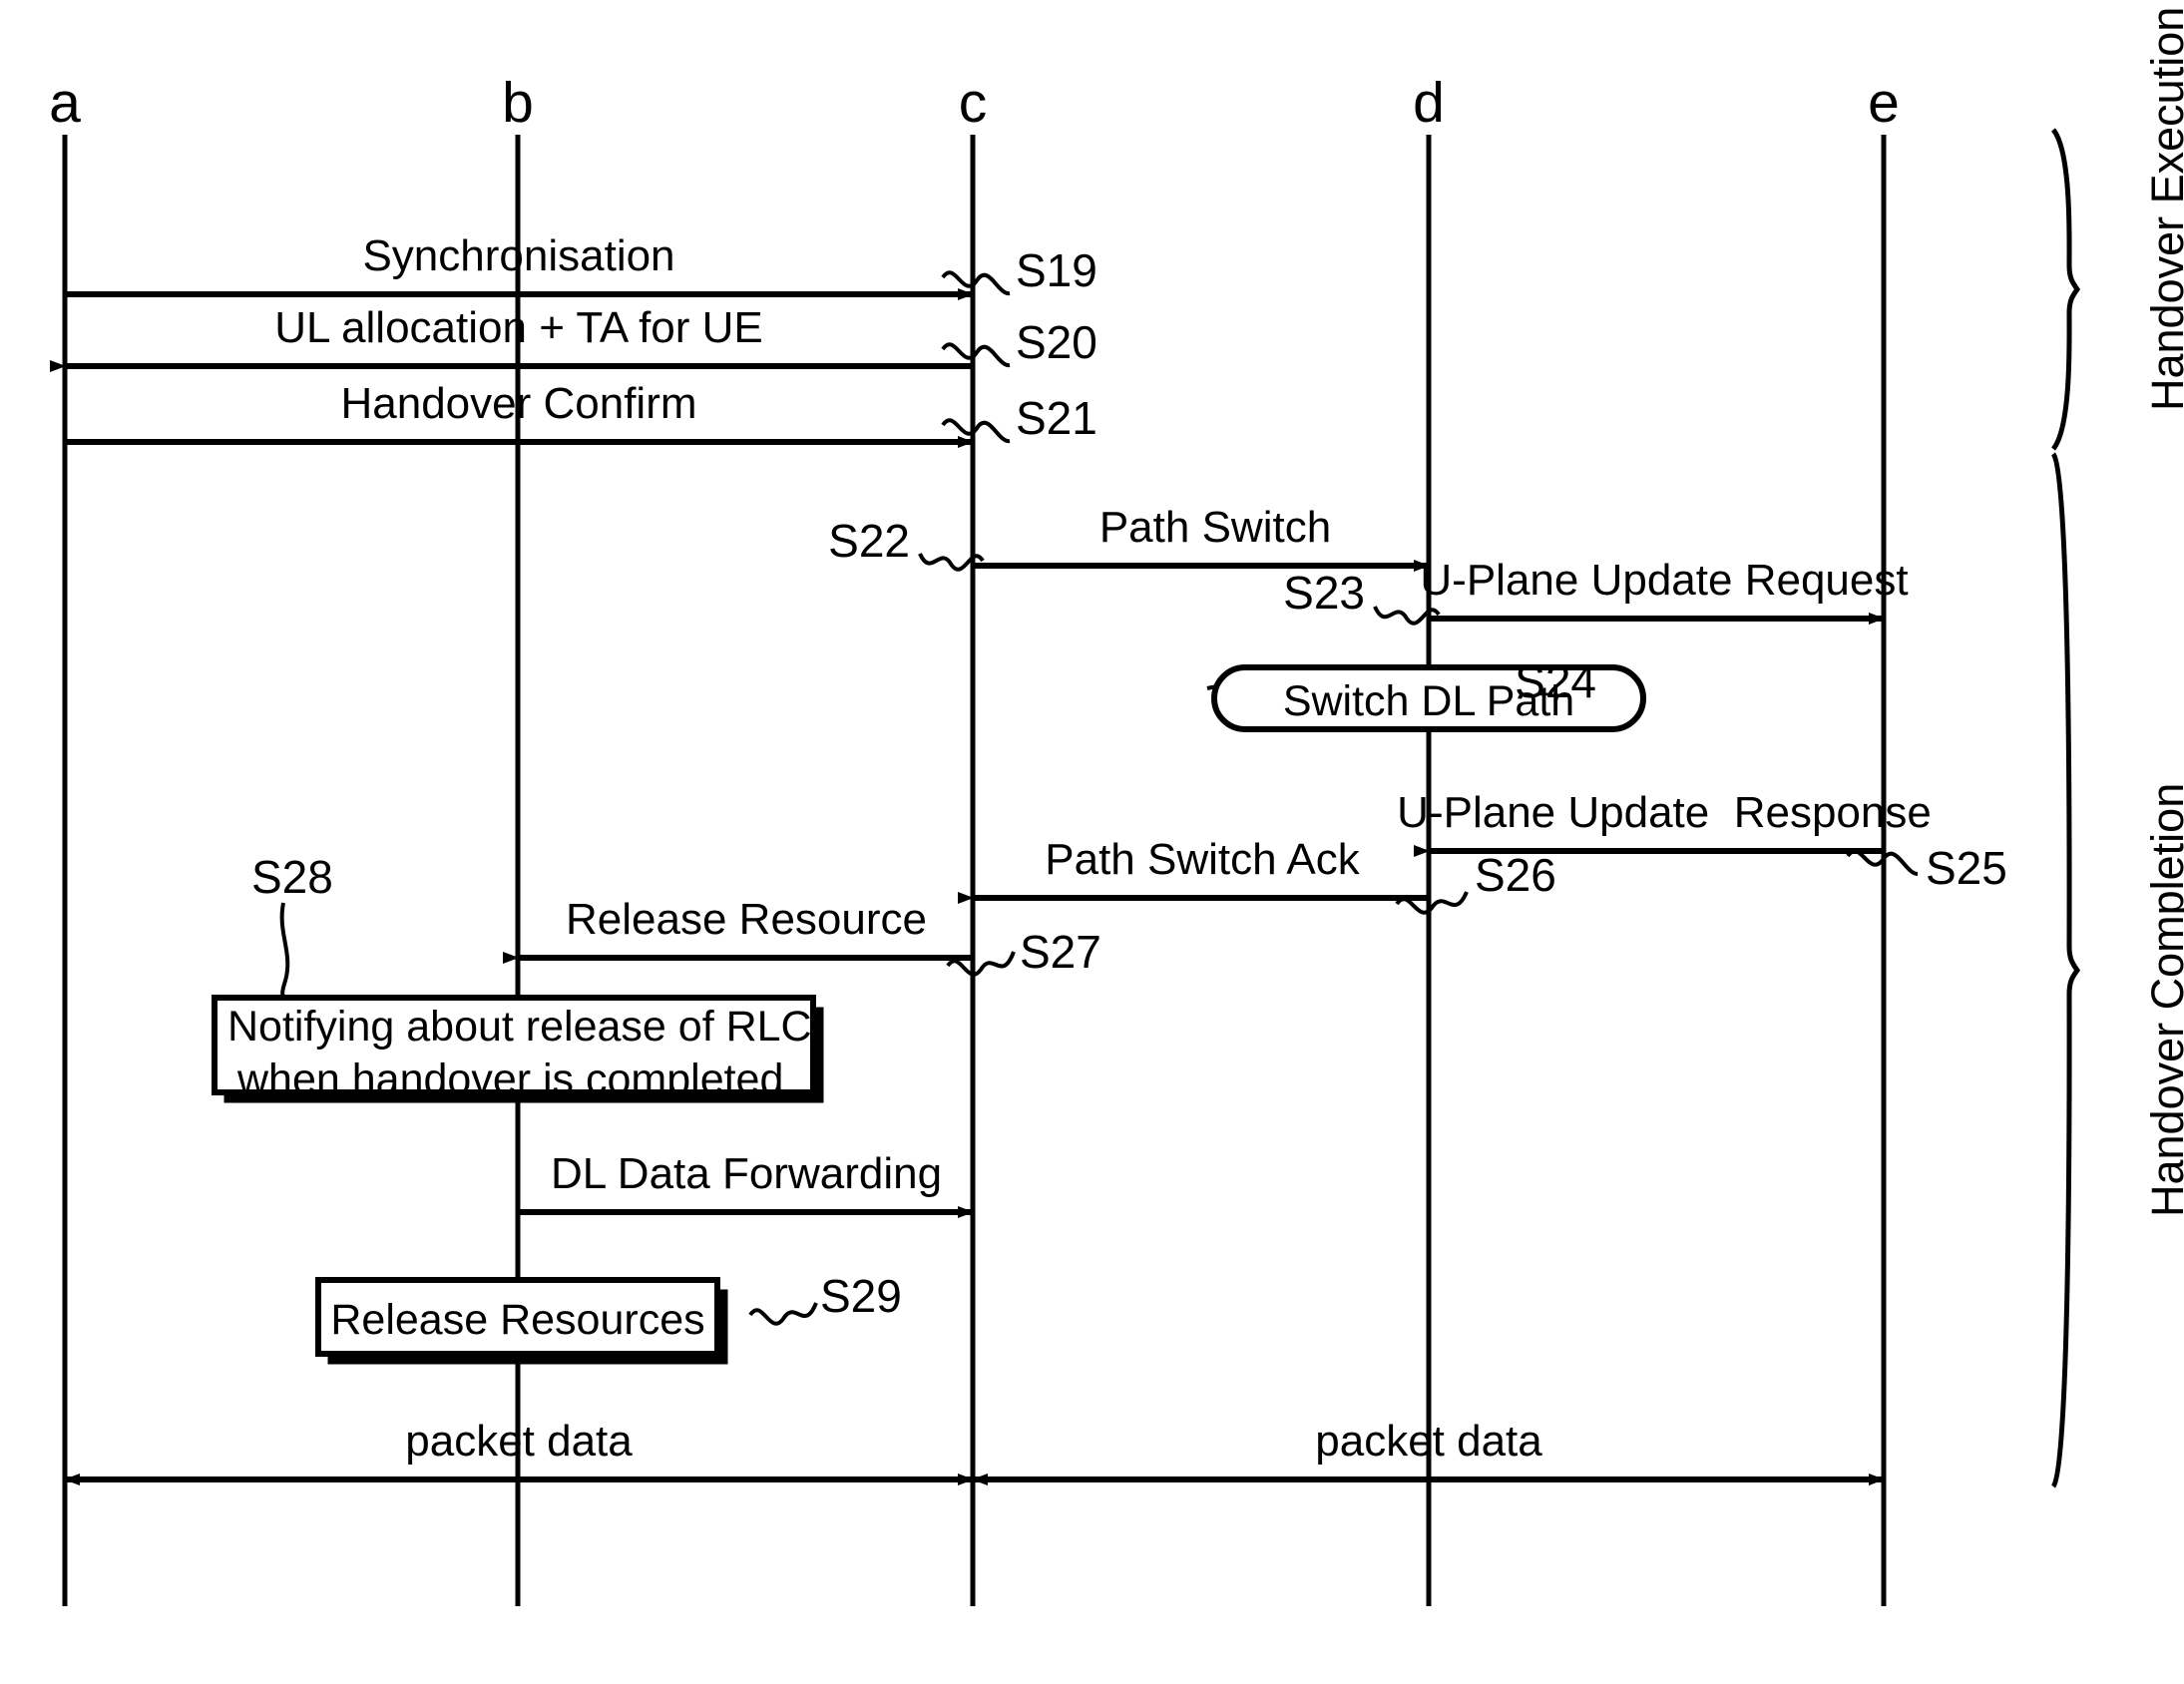 The width and height of the screenshot is (2184, 1684). I want to click on actor-label-d: d, so click(1429, 103).